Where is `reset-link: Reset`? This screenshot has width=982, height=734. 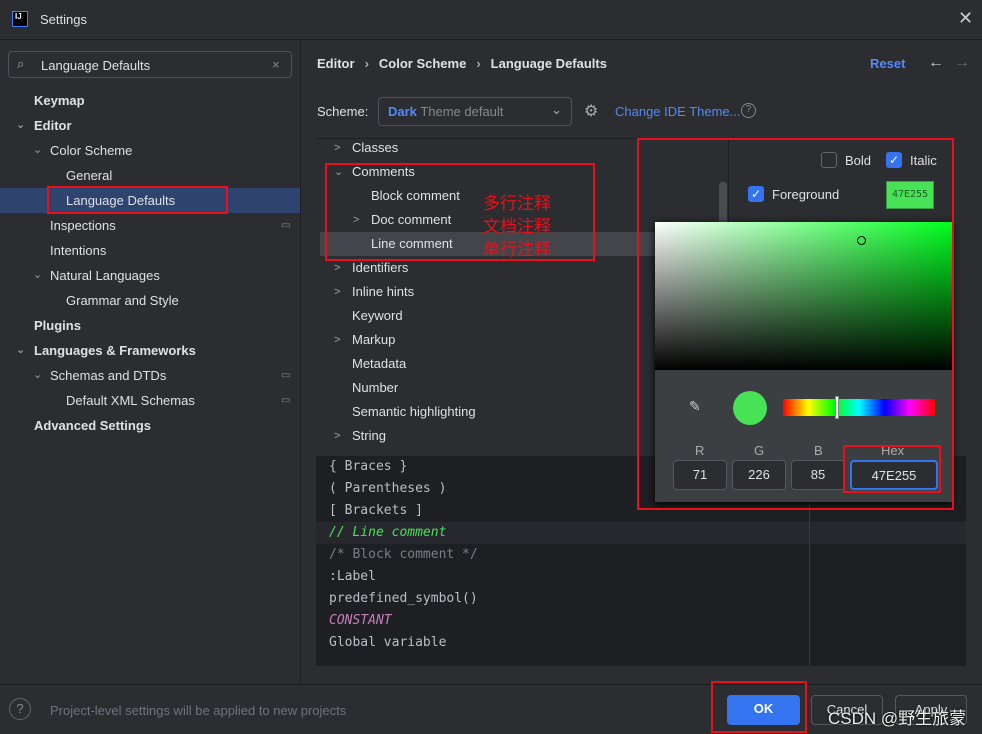
reset-link: Reset is located at coordinates (887, 63).